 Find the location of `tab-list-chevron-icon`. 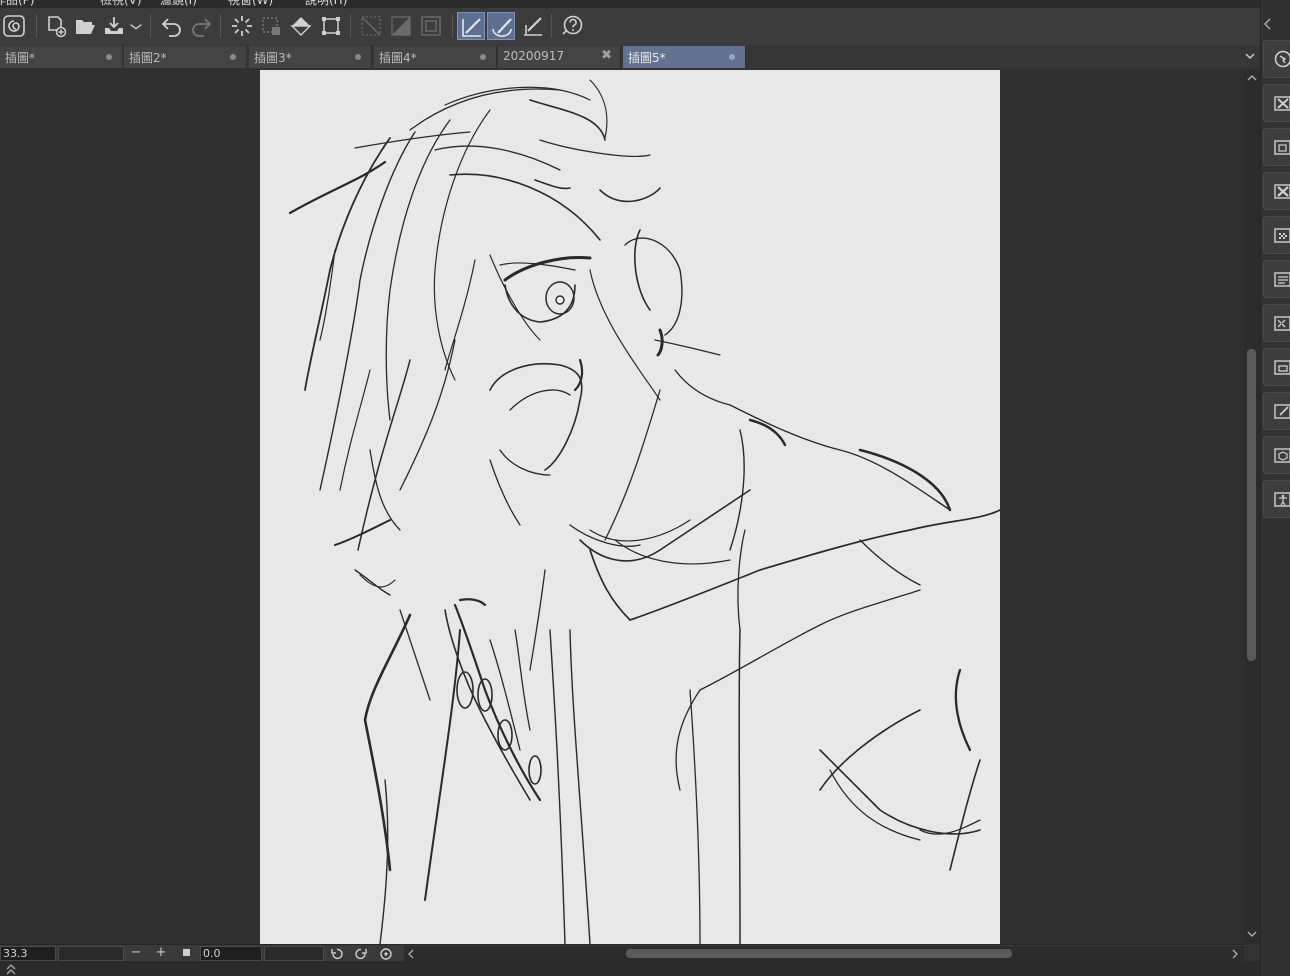

tab-list-chevron-icon is located at coordinates (1250, 56).